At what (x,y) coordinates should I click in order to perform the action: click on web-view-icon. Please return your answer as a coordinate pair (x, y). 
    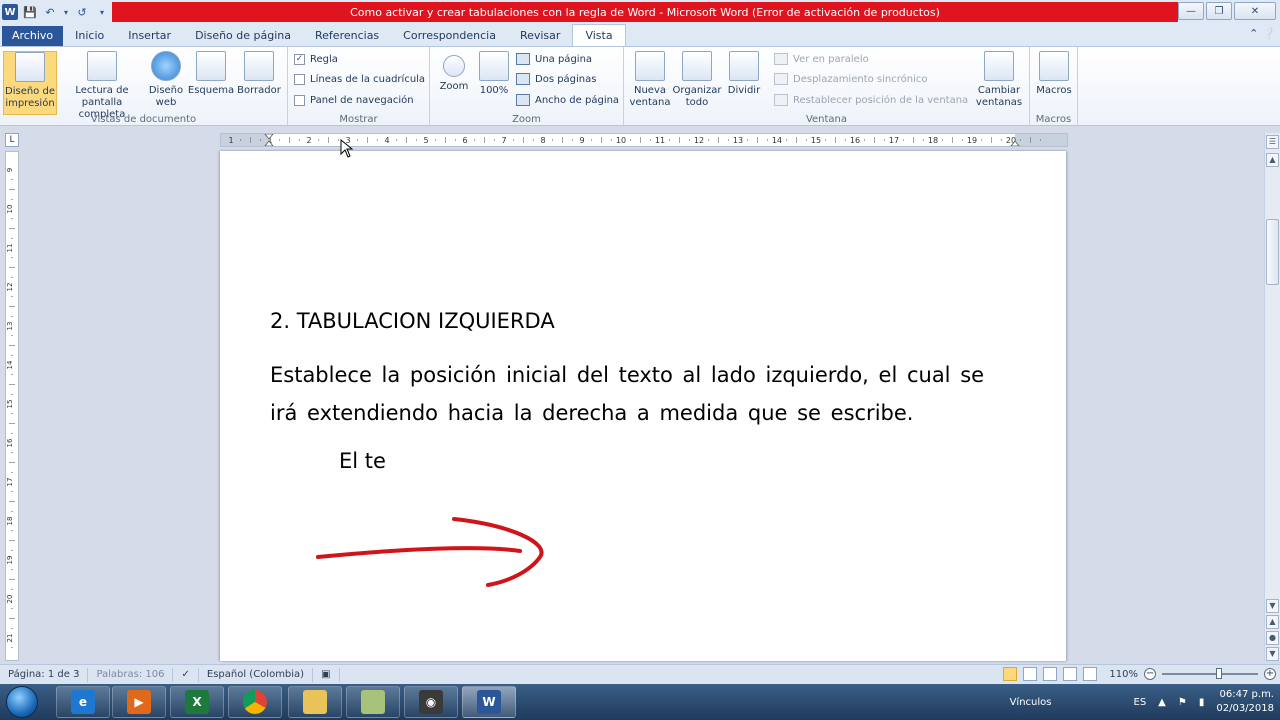
    Looking at the image, I should click on (1050, 674).